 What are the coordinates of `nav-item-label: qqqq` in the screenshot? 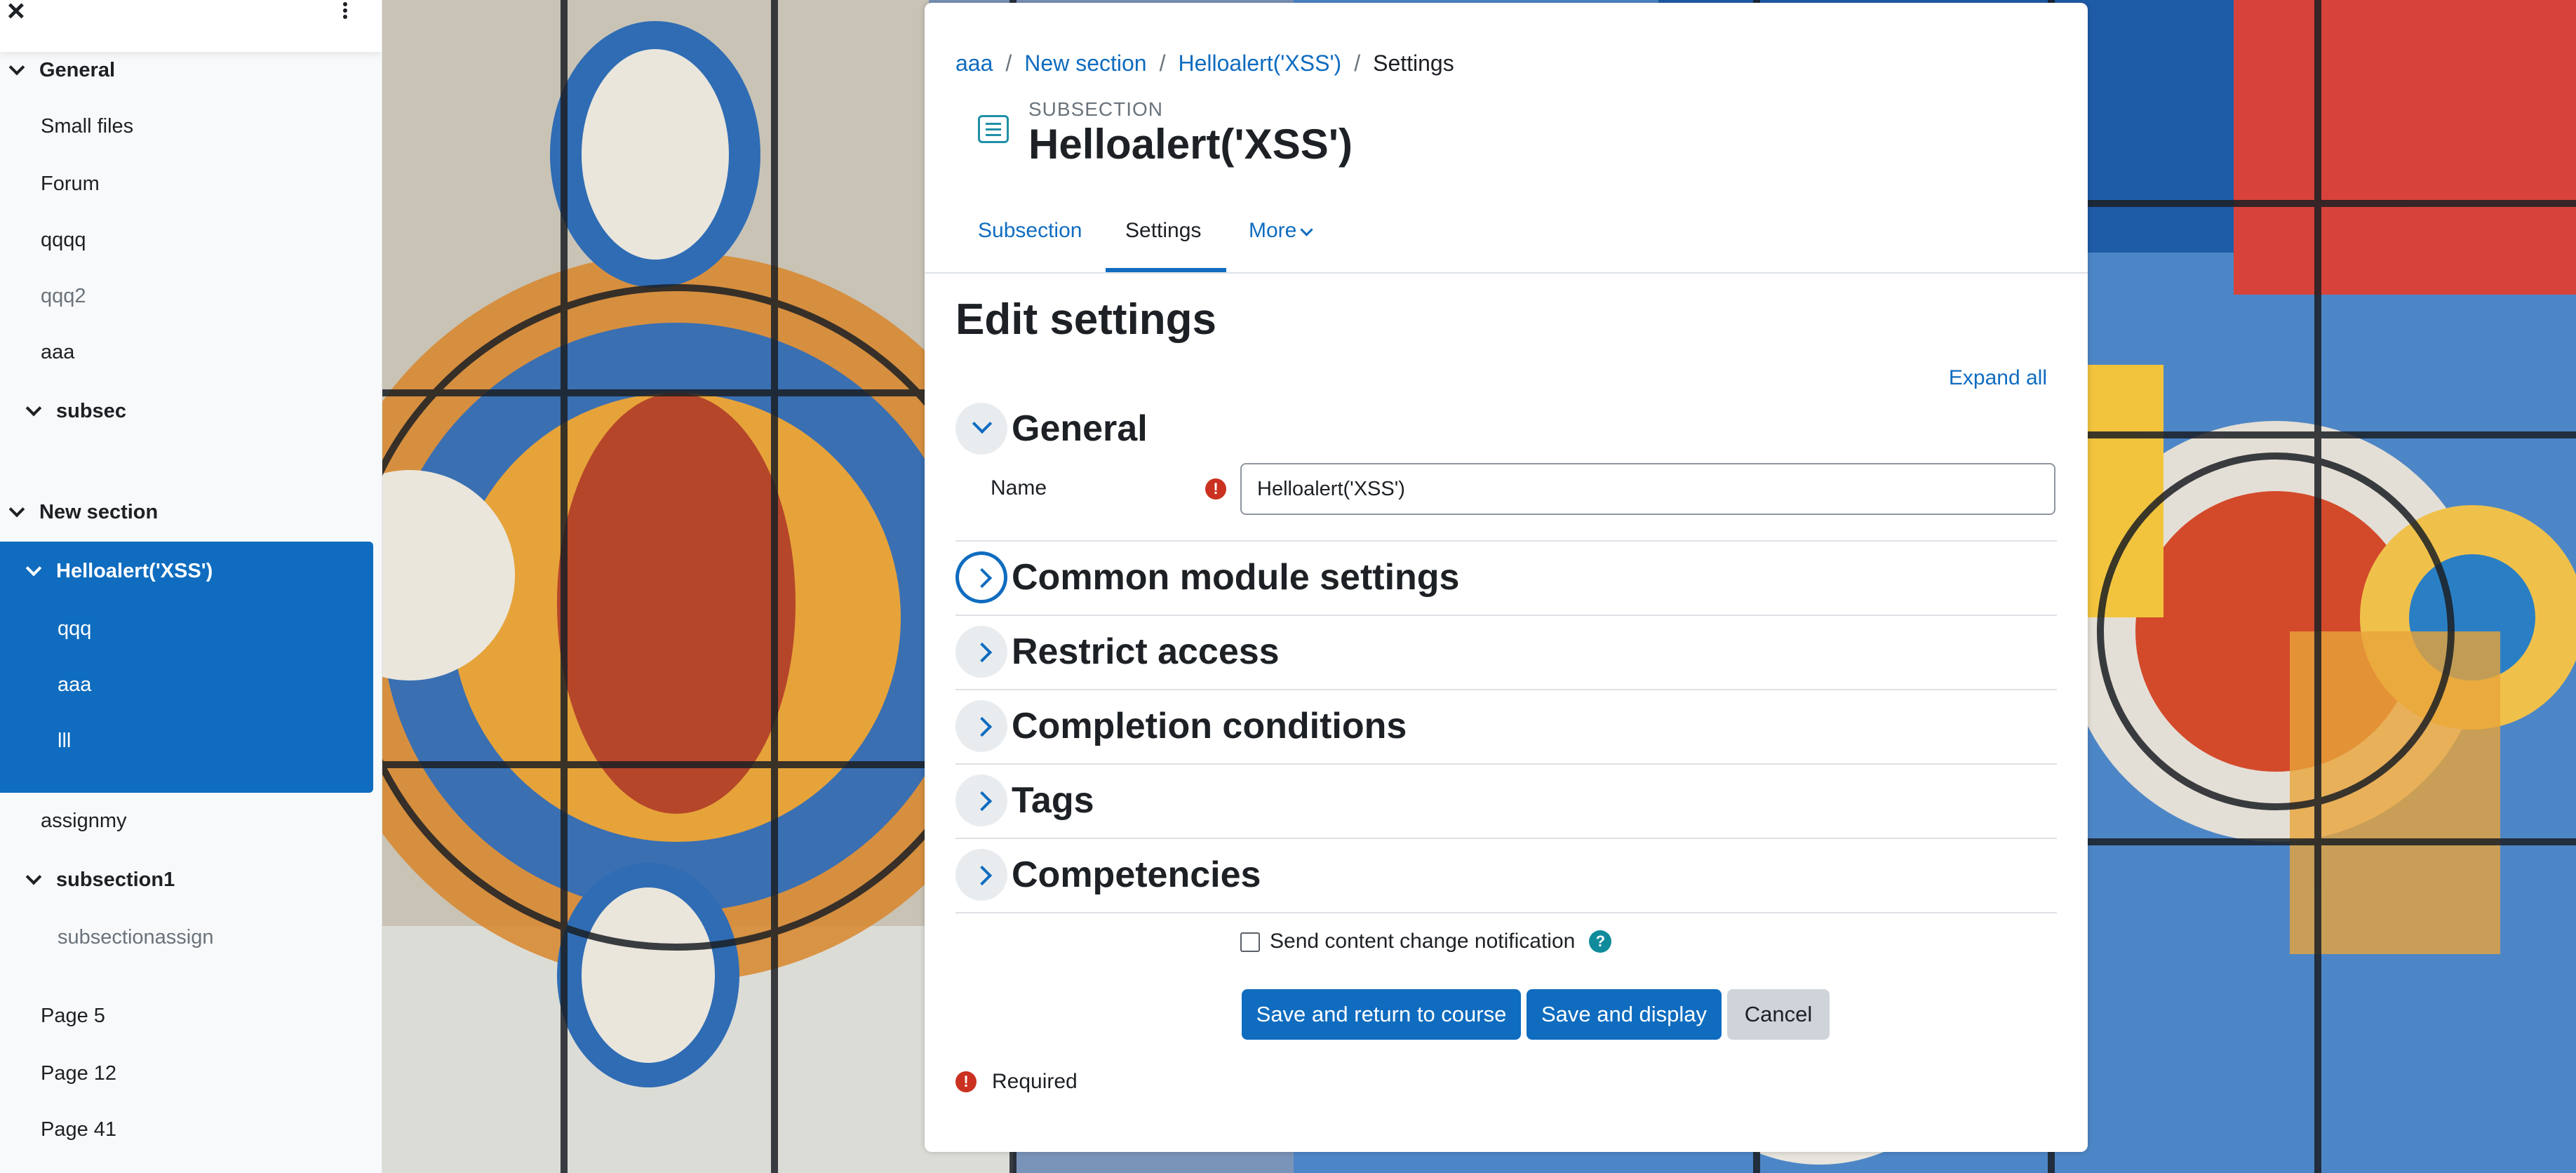 It's located at (63, 240).